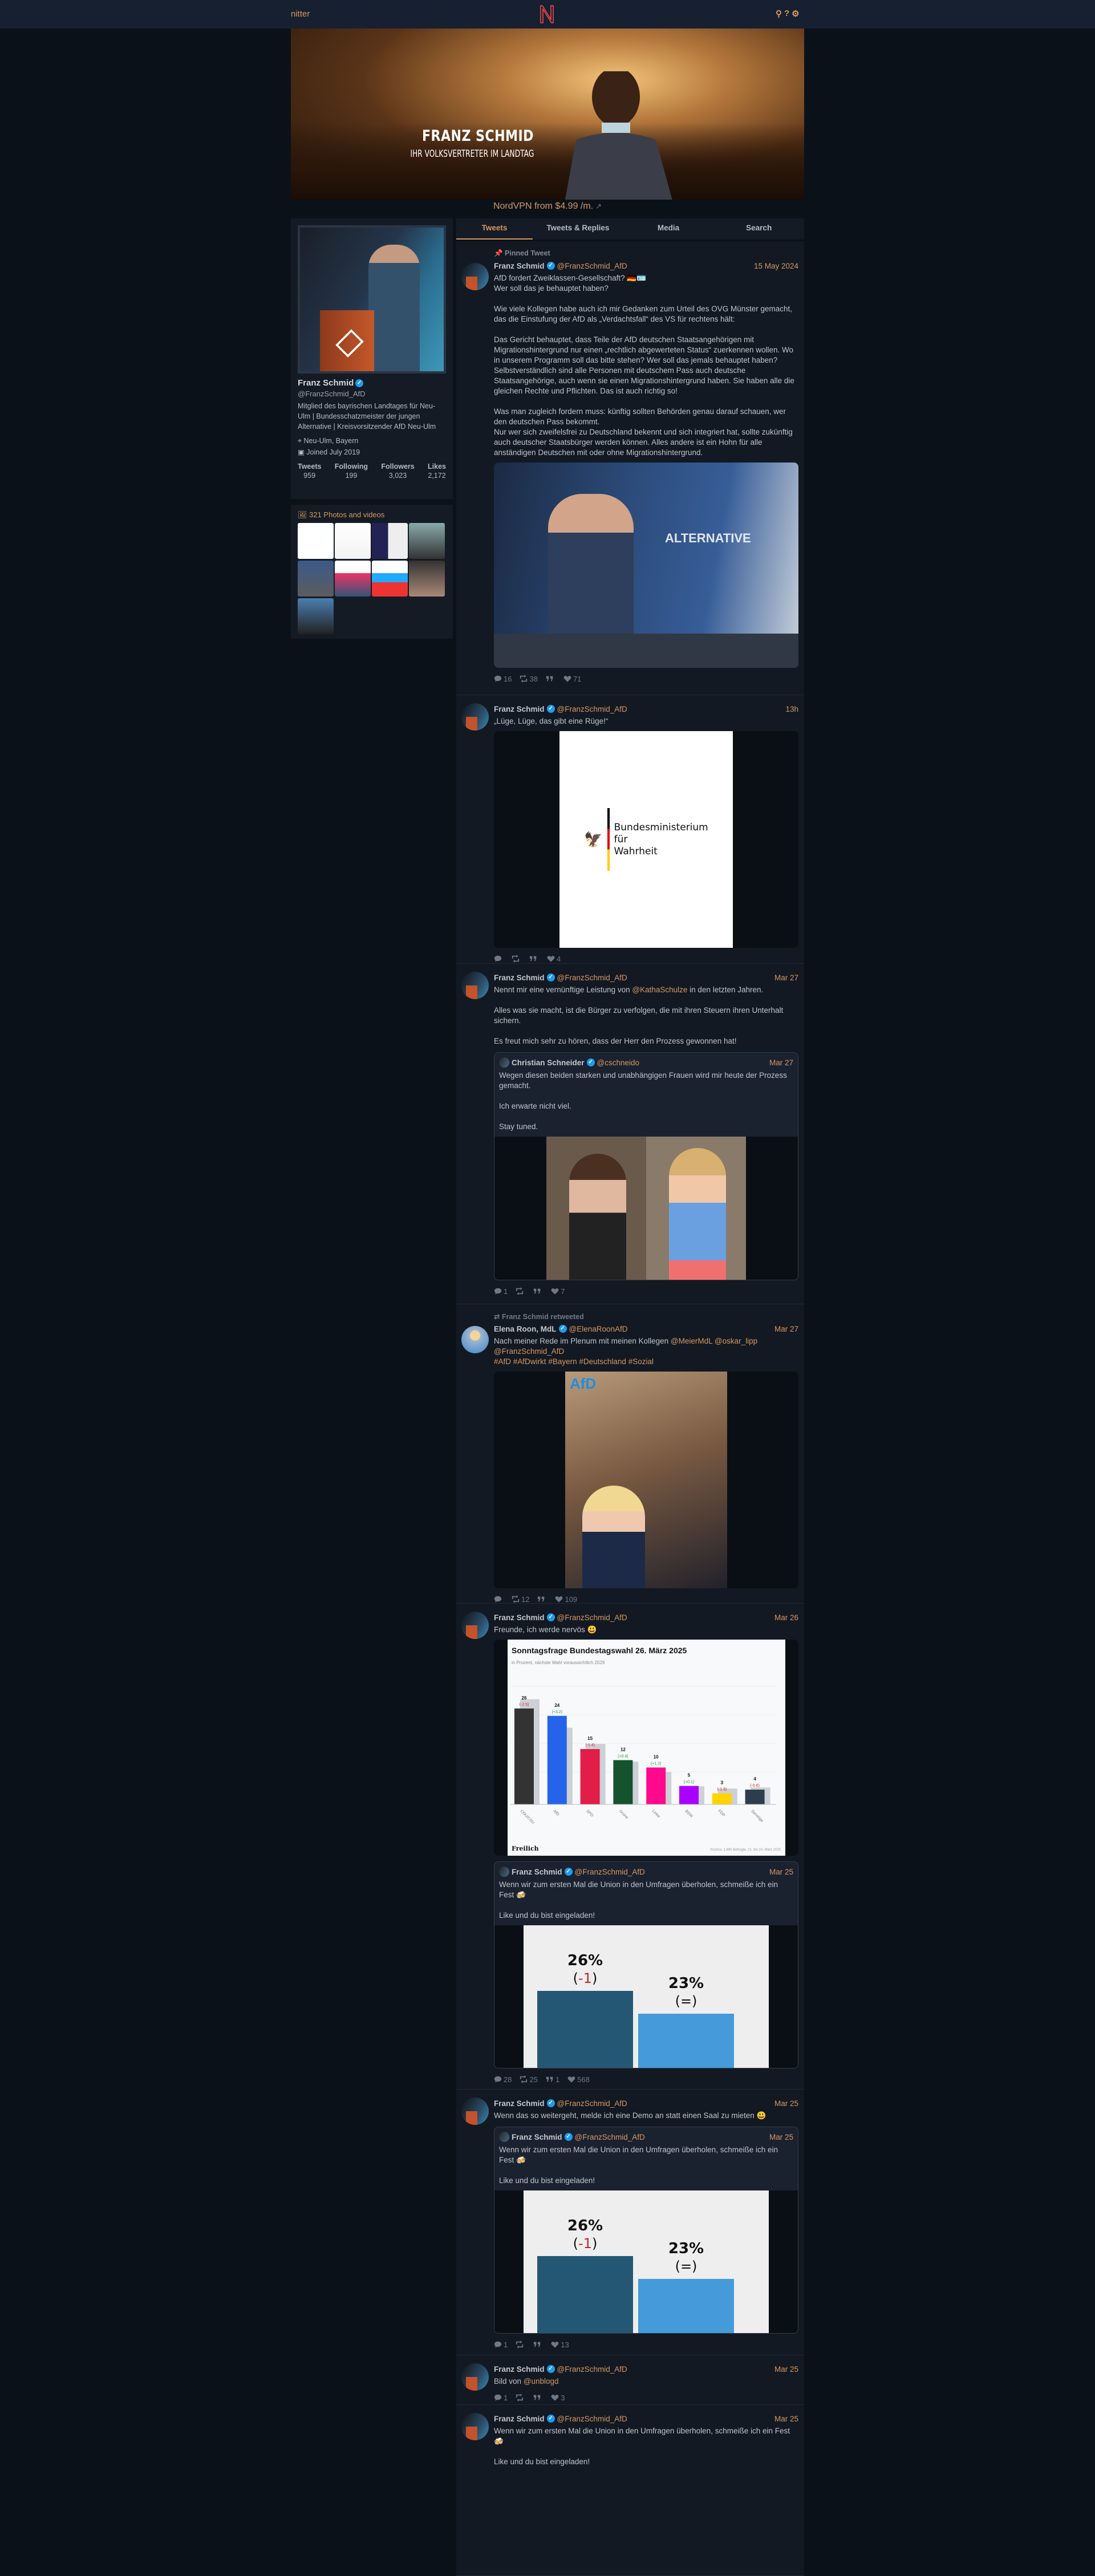  Describe the element at coordinates (659, 989) in the screenshot. I see `mention-link: @KathaSchulze` at that location.